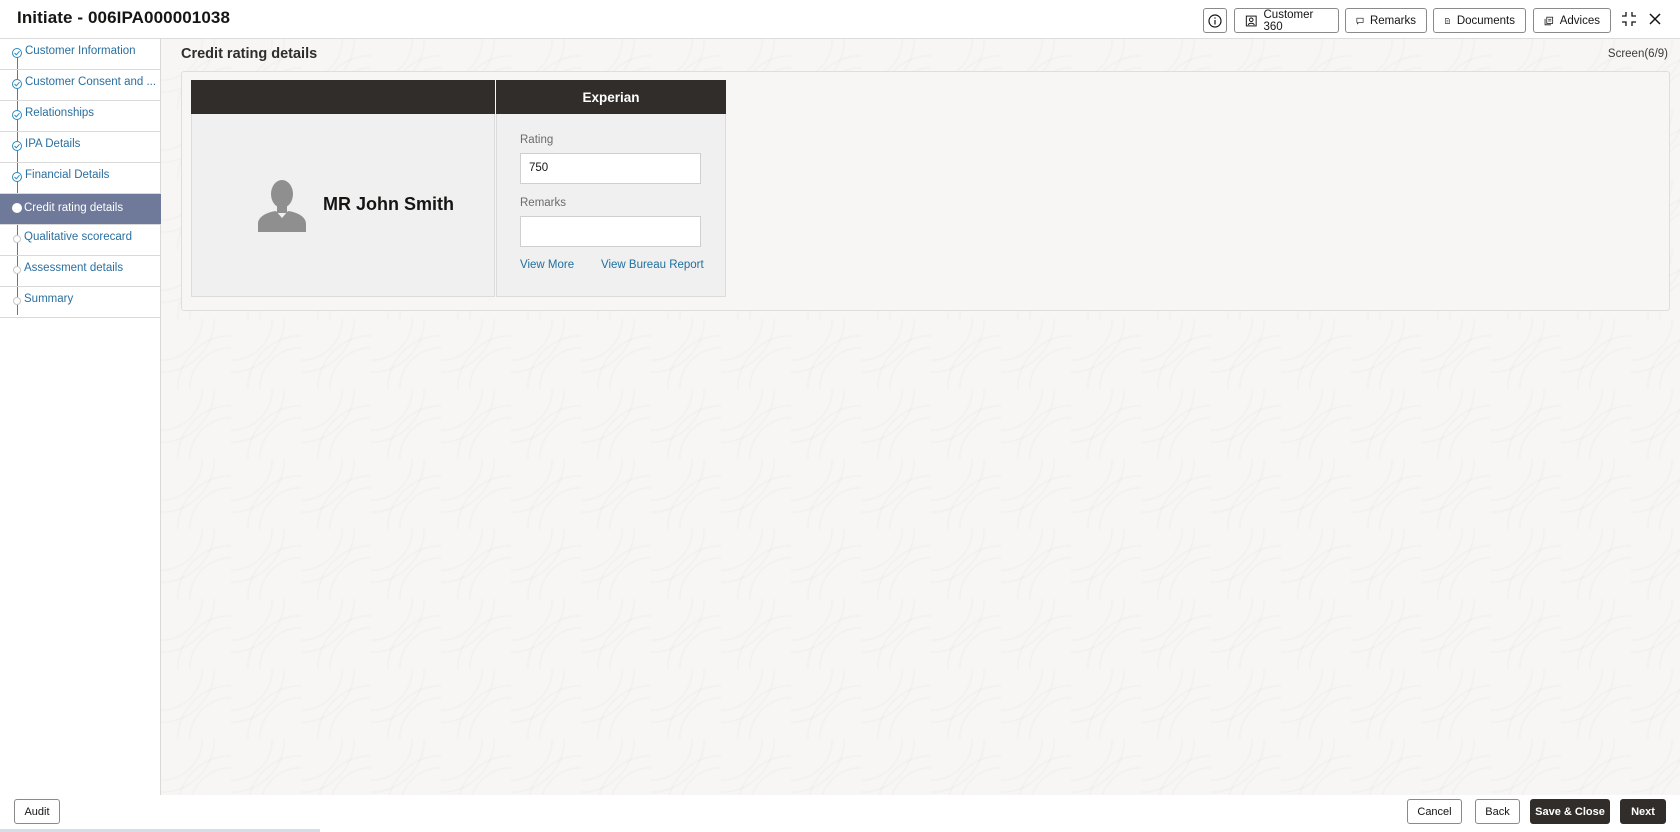 The width and height of the screenshot is (1680, 832). I want to click on advices-label: Advices, so click(1579, 20).